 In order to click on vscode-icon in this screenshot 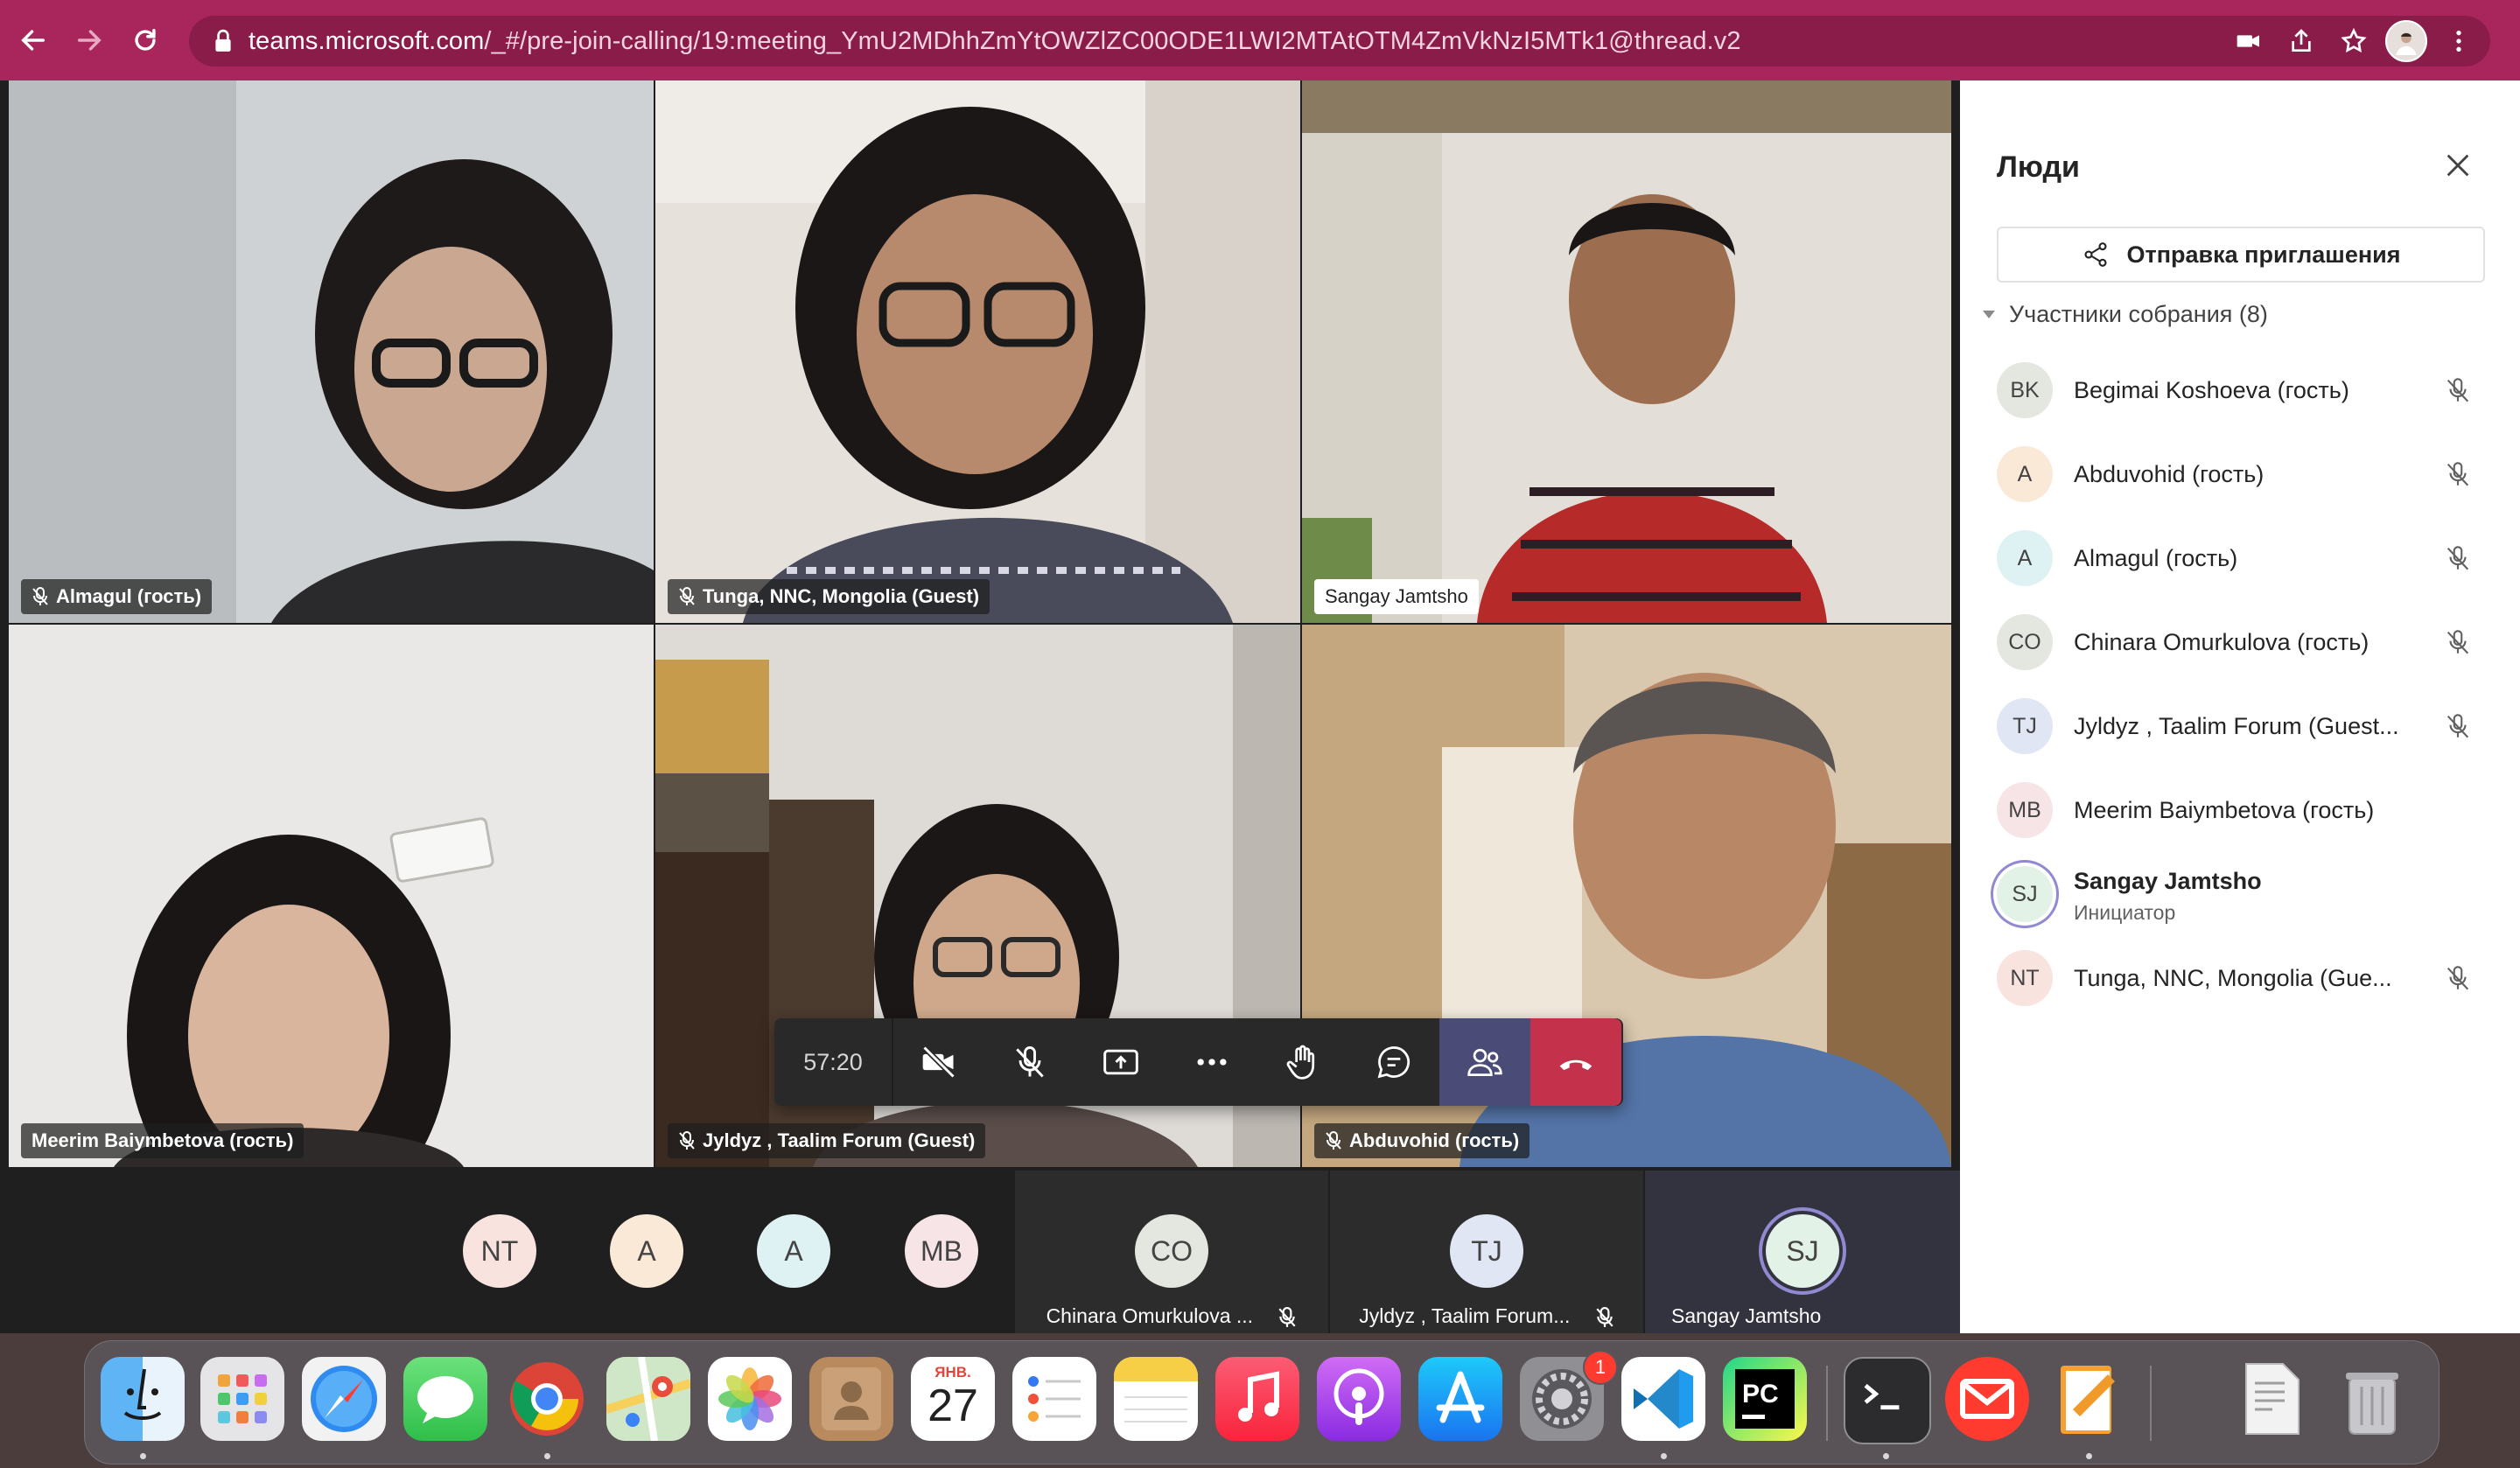, I will do `click(1663, 1399)`.